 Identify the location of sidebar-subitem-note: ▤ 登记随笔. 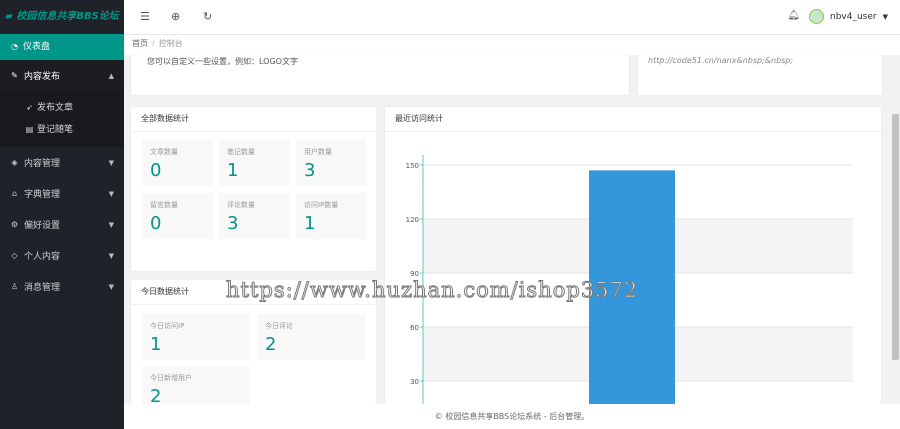
(62, 130).